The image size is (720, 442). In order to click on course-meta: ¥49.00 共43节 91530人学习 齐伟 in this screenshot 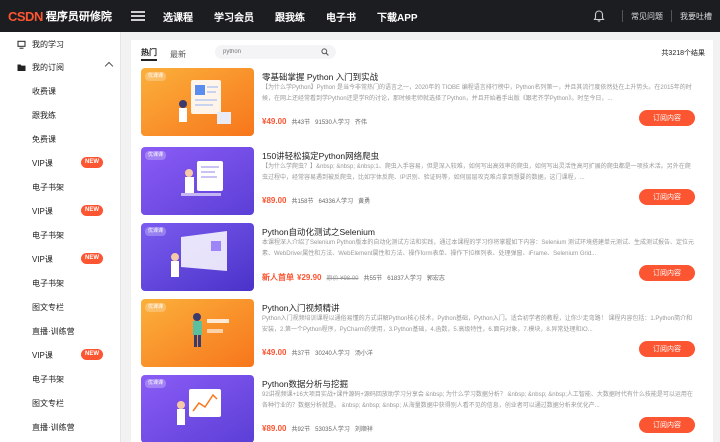, I will do `click(317, 121)`.